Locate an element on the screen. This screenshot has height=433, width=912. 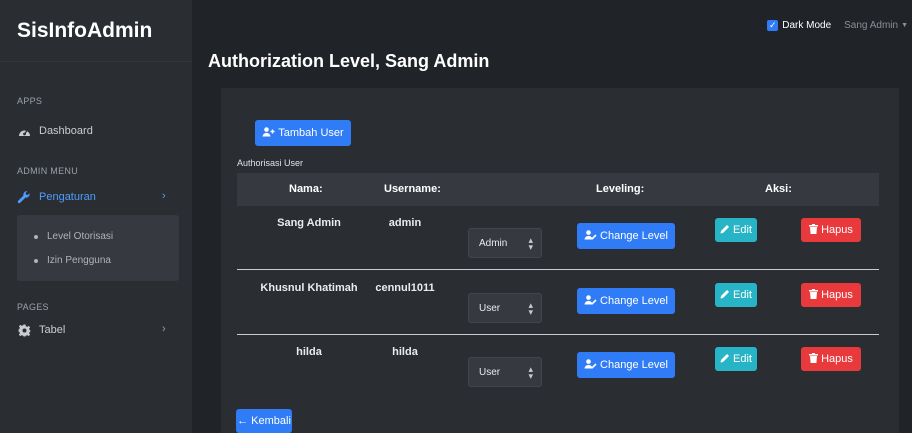
submenu-item-label: Izin Pengguna is located at coordinates (79, 260).